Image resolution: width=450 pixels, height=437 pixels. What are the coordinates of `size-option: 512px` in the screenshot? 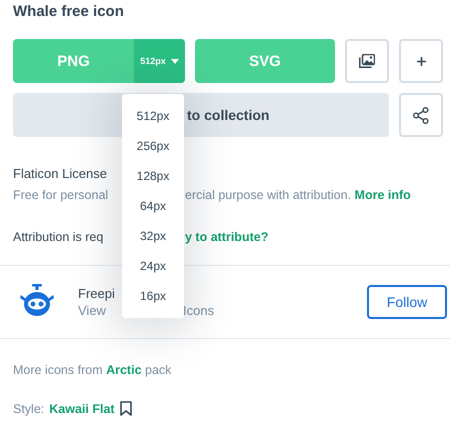 It's located at (153, 116).